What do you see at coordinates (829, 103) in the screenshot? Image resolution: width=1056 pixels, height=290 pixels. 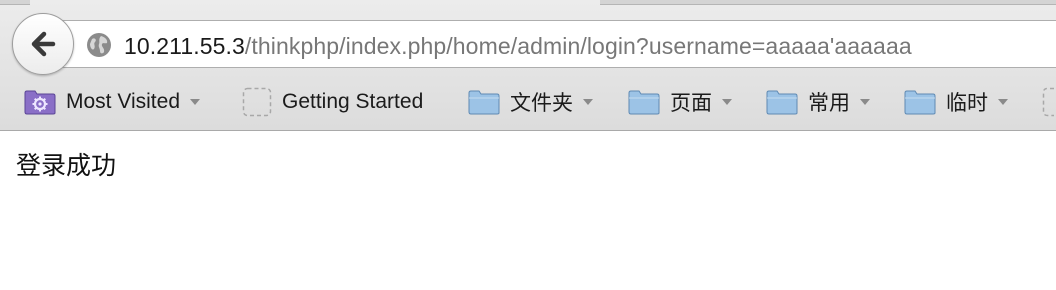 I see `bookmark-label: 常用` at bounding box center [829, 103].